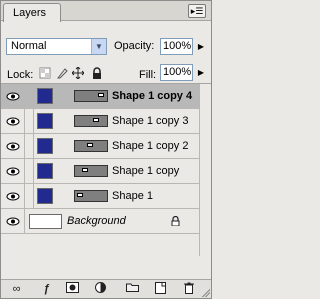 Image resolution: width=320 pixels, height=299 pixels. Describe the element at coordinates (132, 196) in the screenshot. I see `layer-name: Shape 1` at that location.